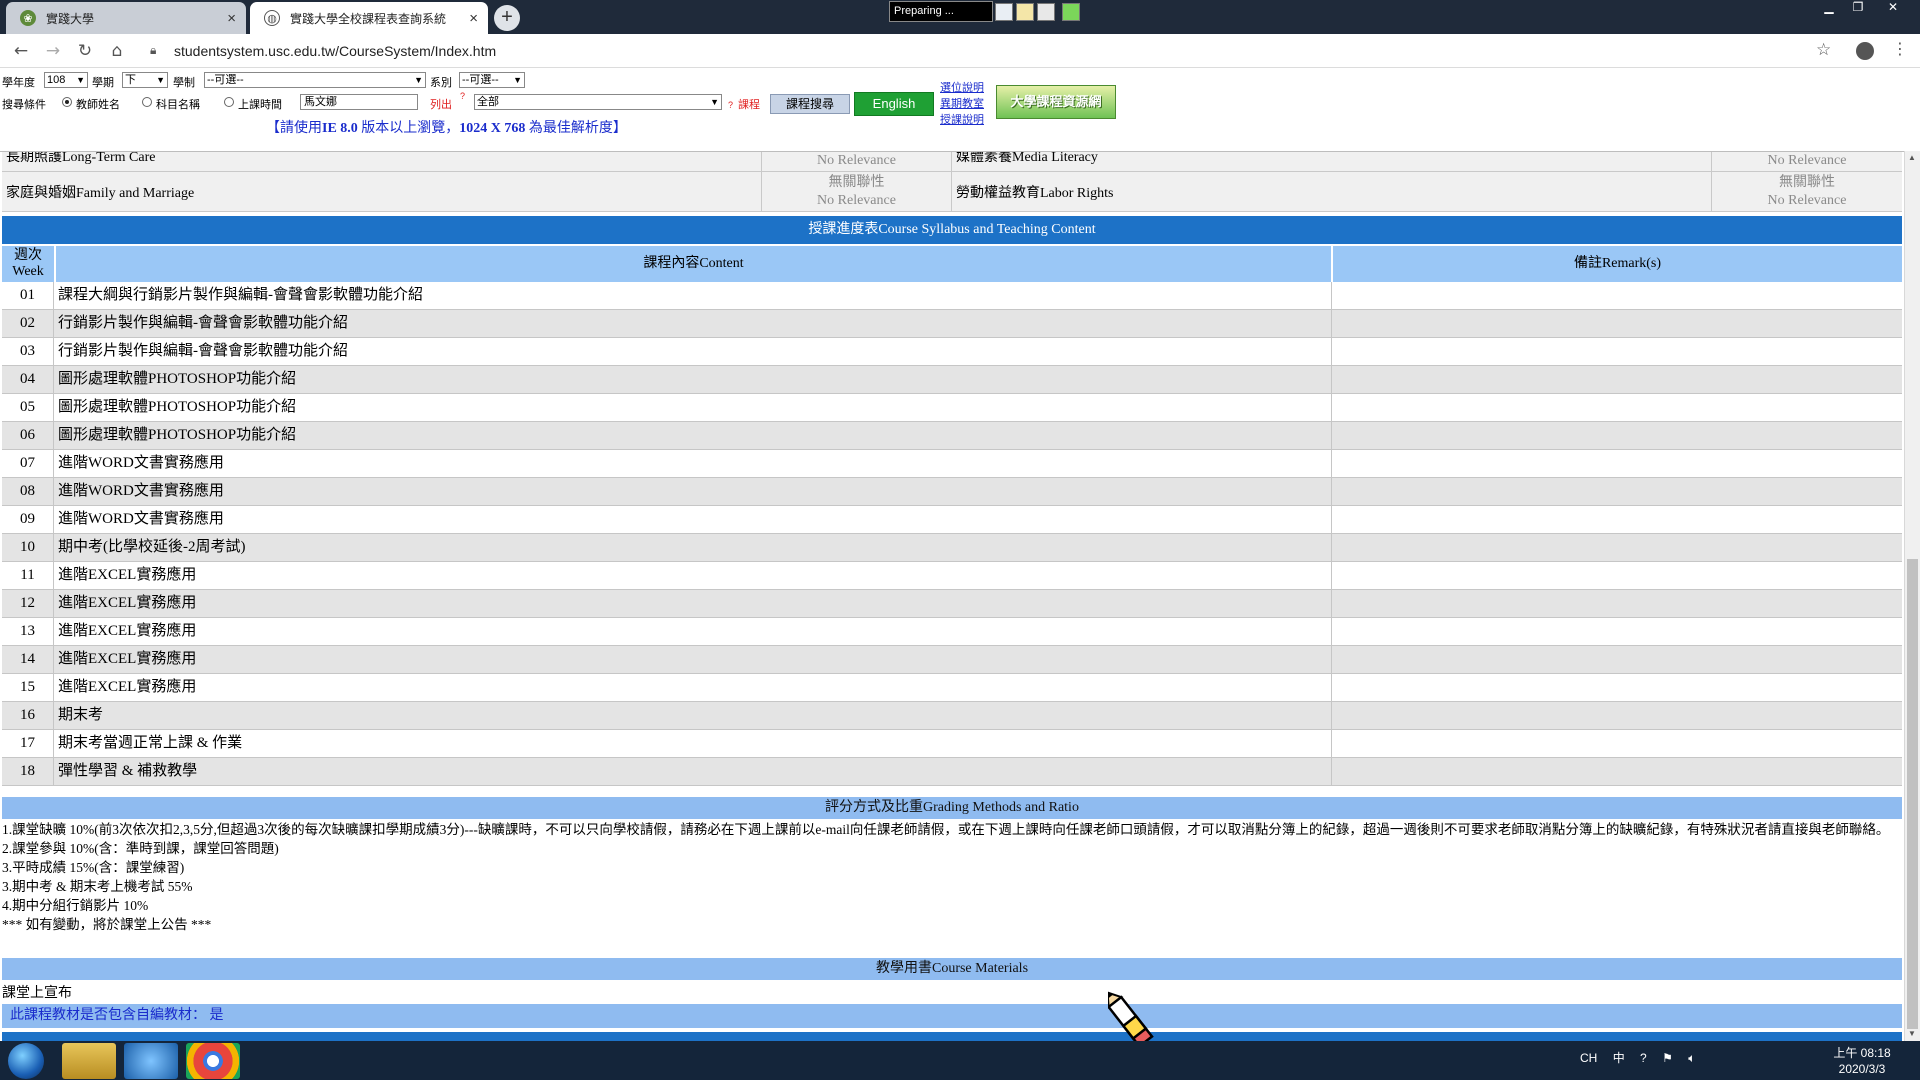  What do you see at coordinates (75, 905) in the screenshot?
I see `grading-line: 4.期中分組行銷影片 10%` at bounding box center [75, 905].